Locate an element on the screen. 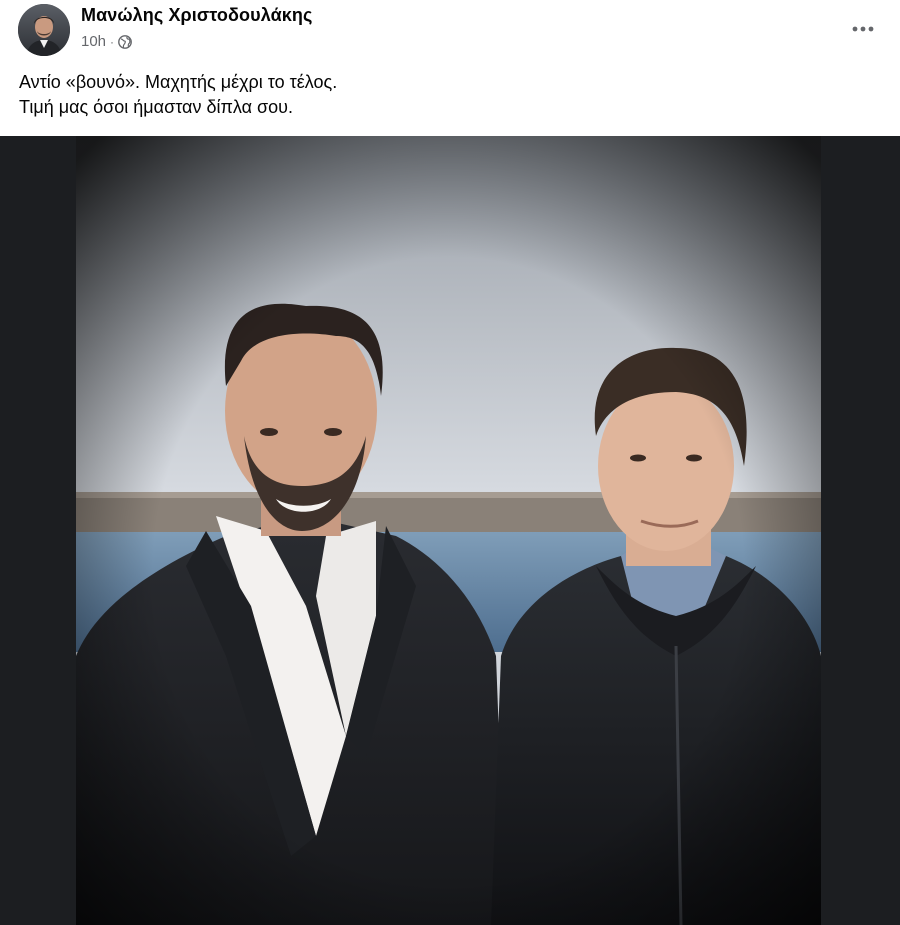 The height and width of the screenshot is (925, 900). author-avatar is located at coordinates (44, 30).